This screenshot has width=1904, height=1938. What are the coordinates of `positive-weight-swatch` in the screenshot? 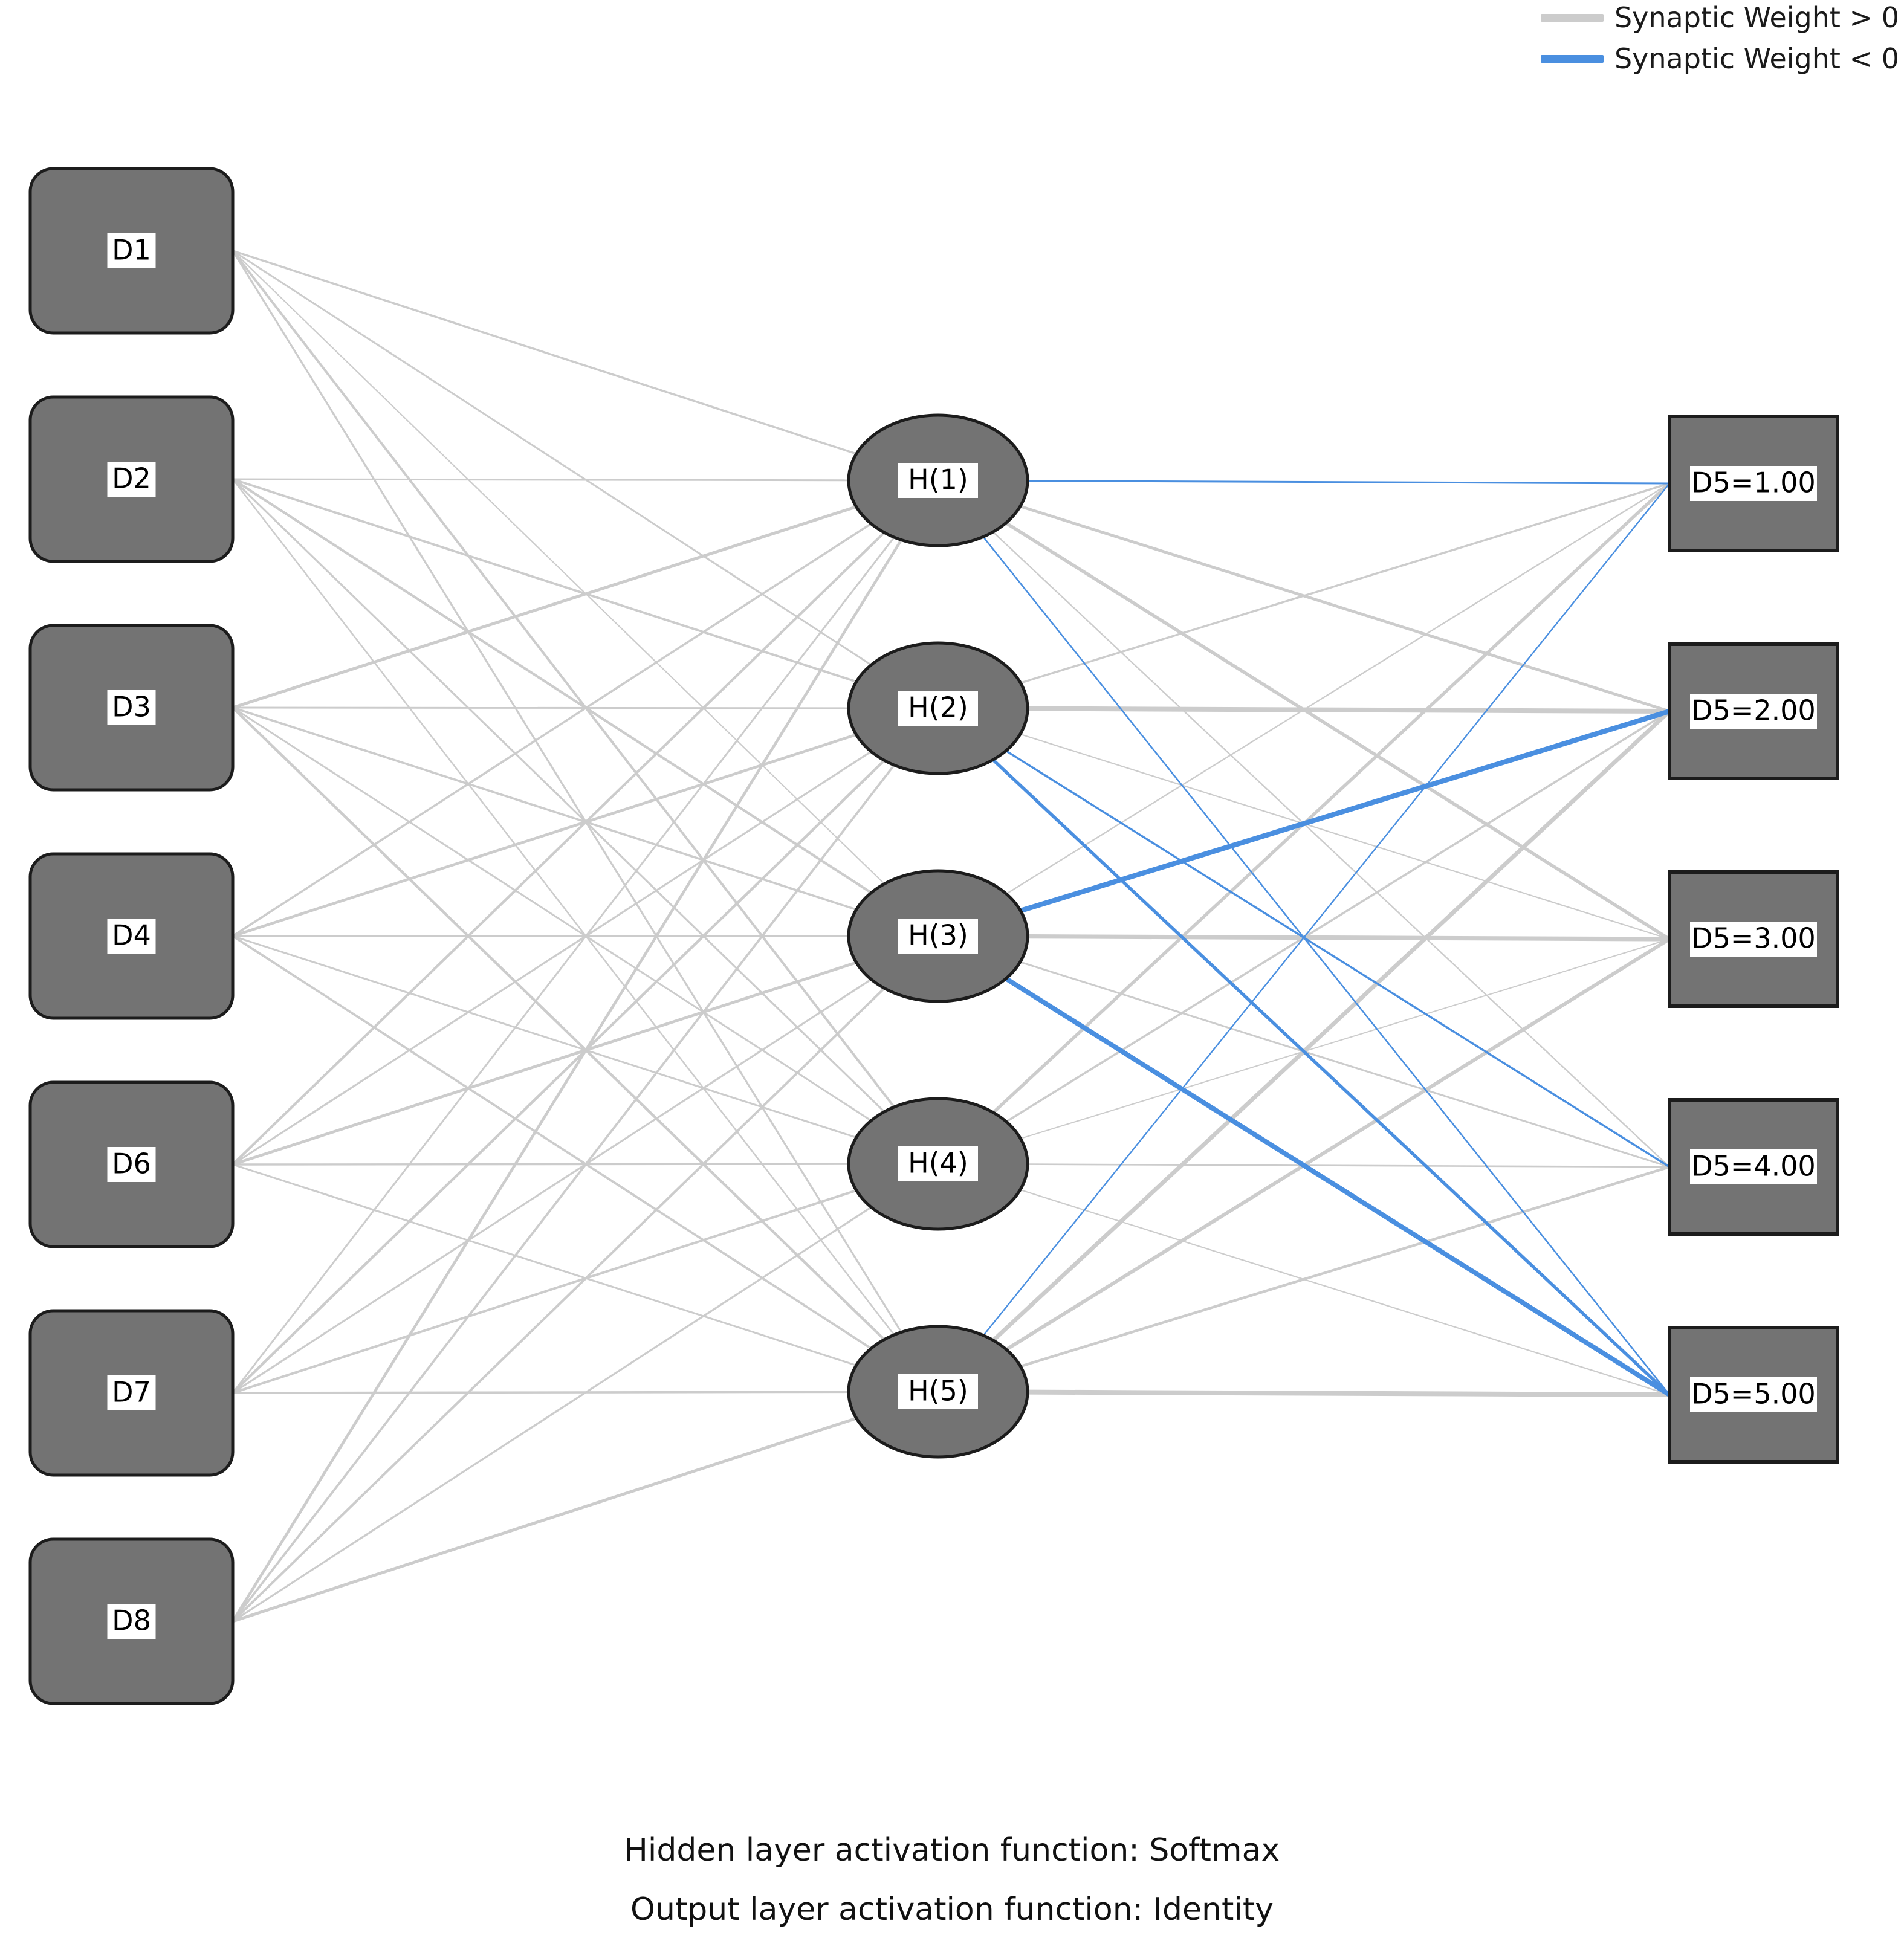 It's located at (1572, 17).